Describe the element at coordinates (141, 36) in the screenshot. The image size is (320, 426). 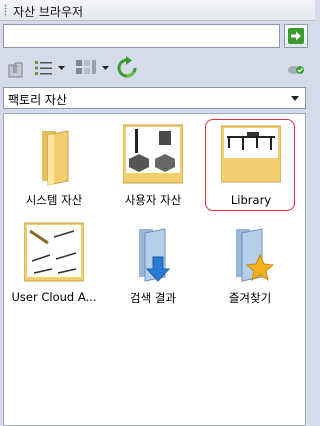
I see `search-input` at that location.